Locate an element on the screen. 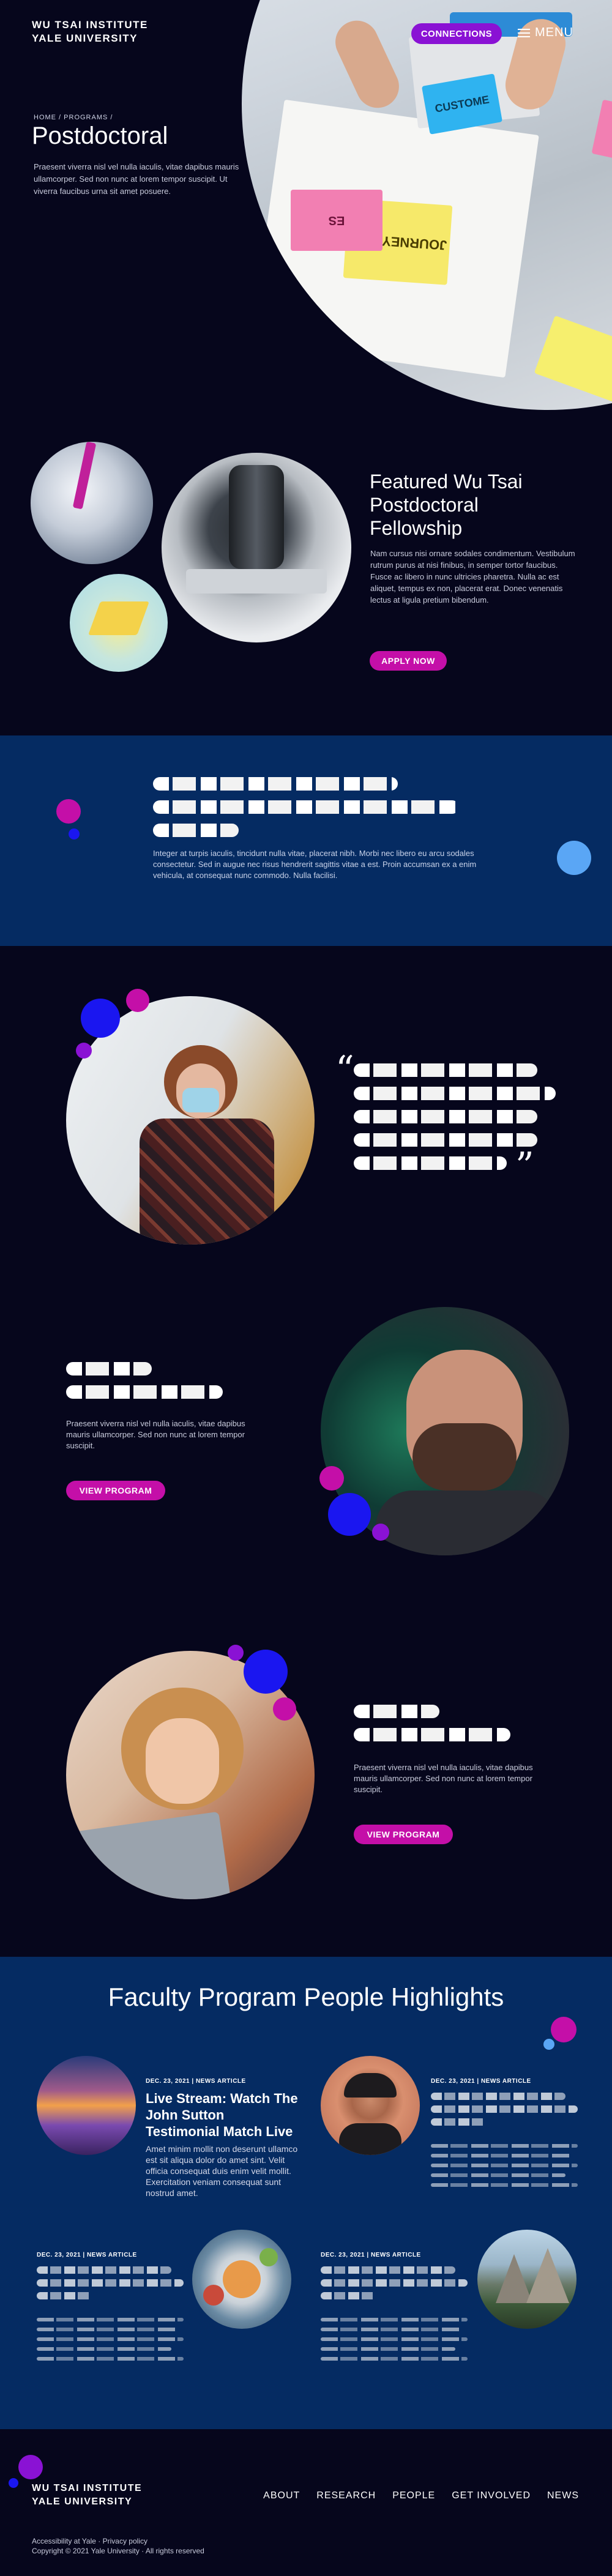 The width and height of the screenshot is (612, 2576). site-logo: WU TSAI INSTITUTE YALE UNIVERSITY is located at coordinates (90, 32).